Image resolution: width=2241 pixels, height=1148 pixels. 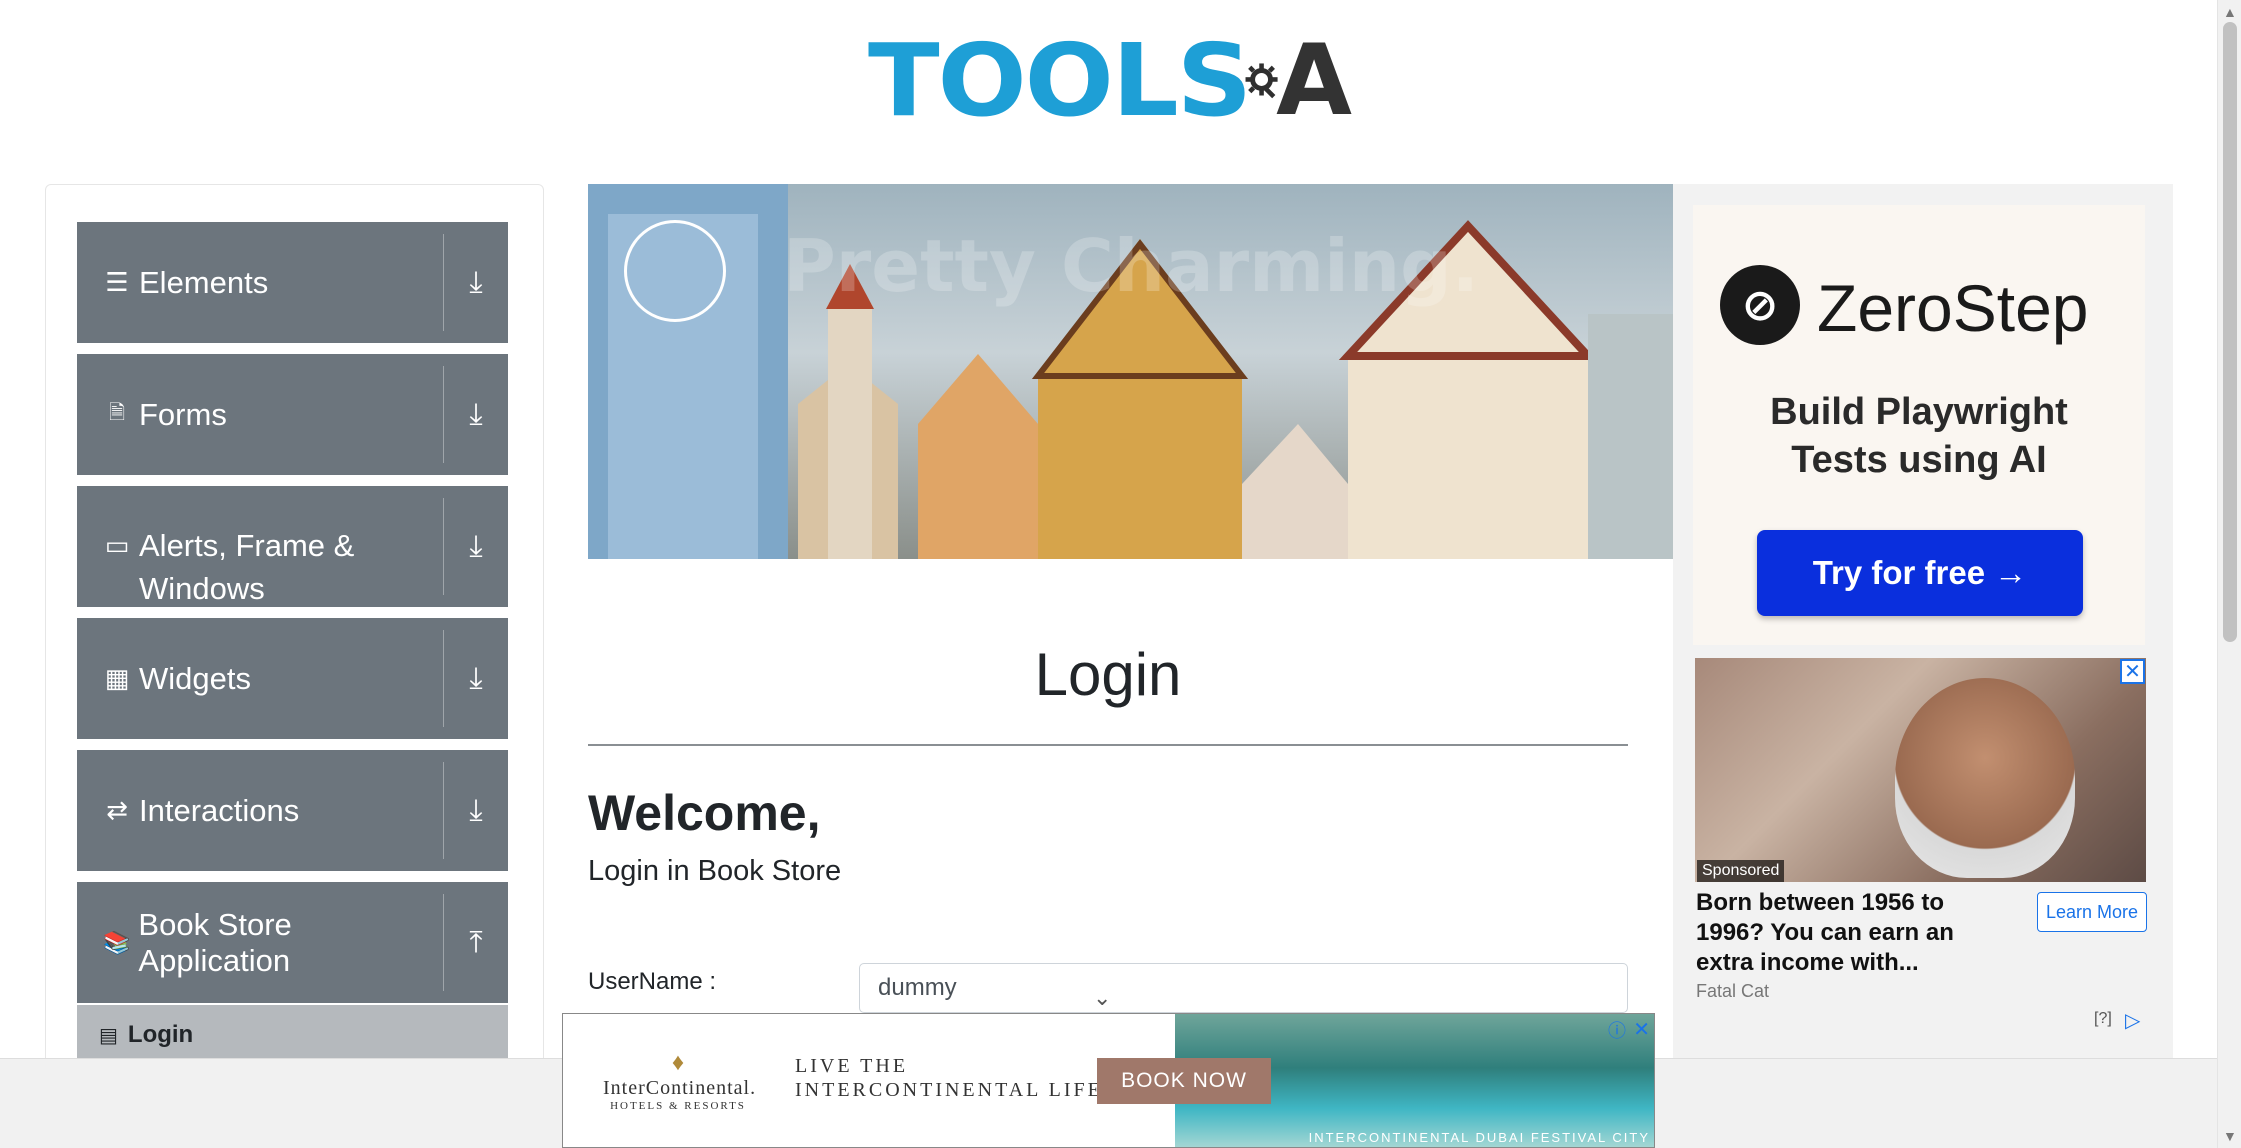 What do you see at coordinates (247, 545) in the screenshot?
I see `sidebar-group-label-line1: Alerts, Frame &` at bounding box center [247, 545].